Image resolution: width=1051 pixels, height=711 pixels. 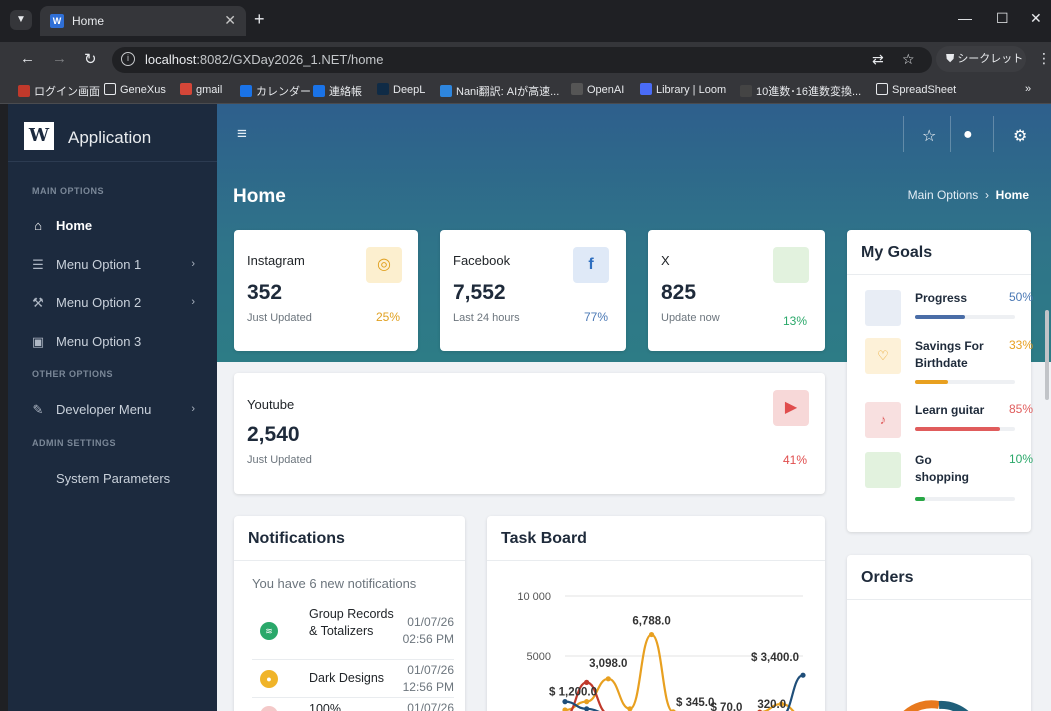 What do you see at coordinates (39, 136) in the screenshot?
I see `brand-logo: W` at bounding box center [39, 136].